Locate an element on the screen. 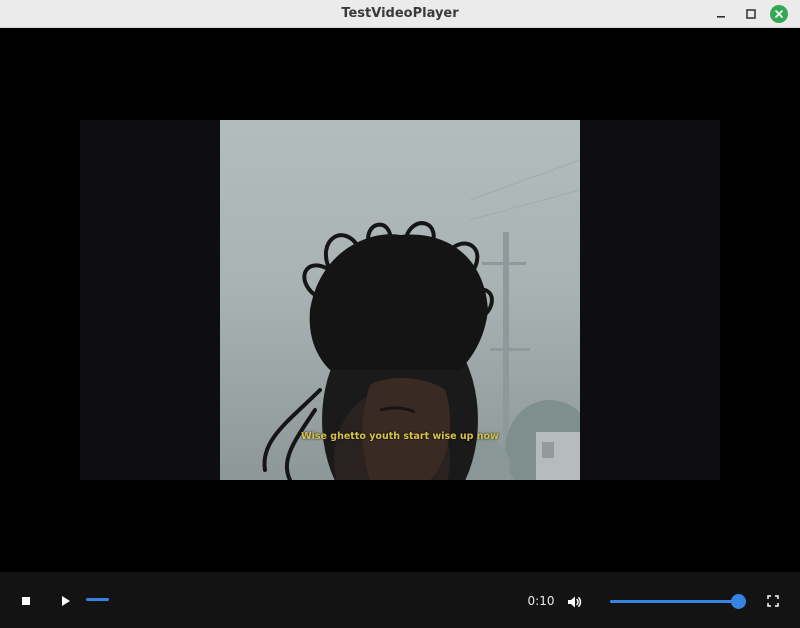  title-bar: TestVideoPlayer is located at coordinates (400, 14).